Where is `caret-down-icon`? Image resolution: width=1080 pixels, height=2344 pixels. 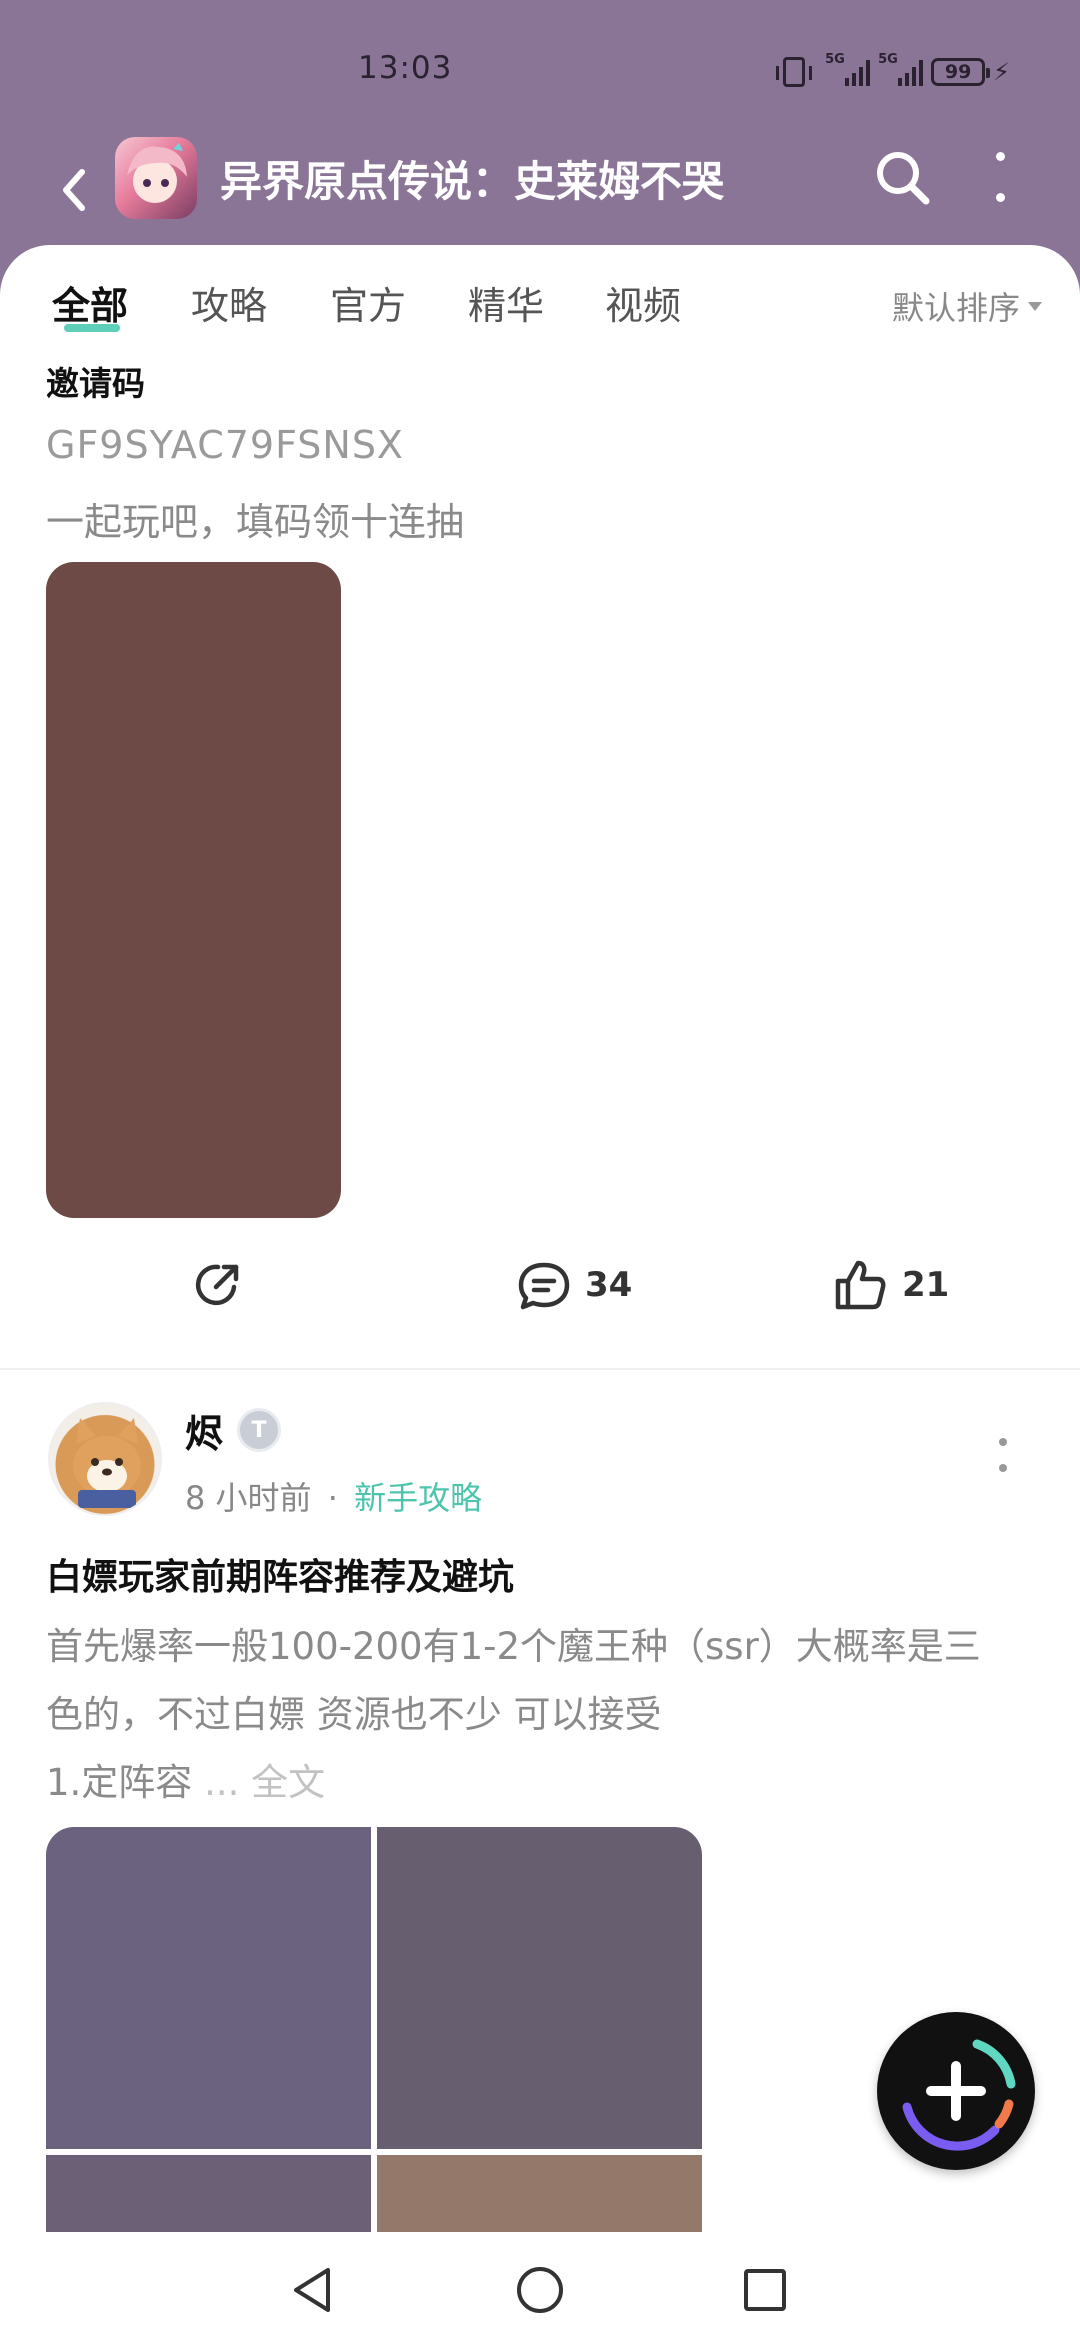
caret-down-icon is located at coordinates (1035, 306).